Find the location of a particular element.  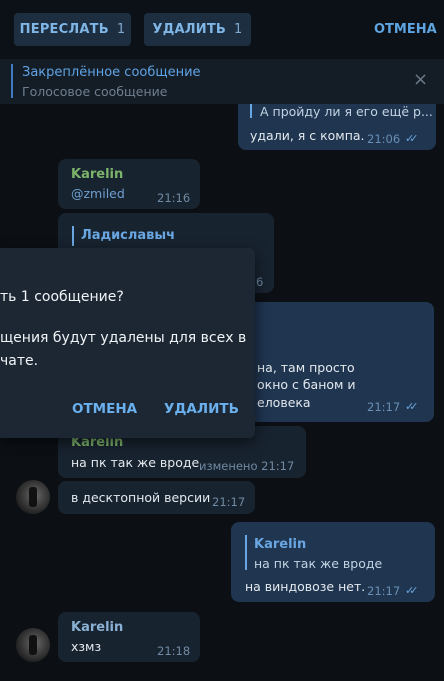

cancel-selection-button: ОТМЕНА is located at coordinates (405, 29).